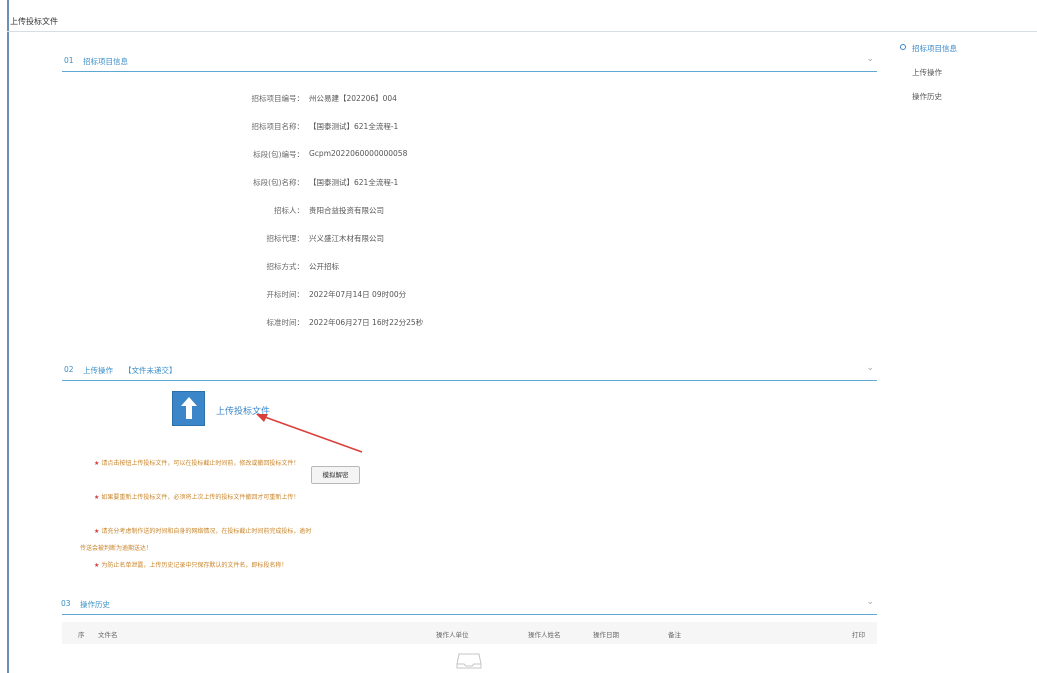 Image resolution: width=1037 pixels, height=673 pixels. What do you see at coordinates (927, 72) in the screenshot?
I see `side-nav-item-upload: 上传操作` at bounding box center [927, 72].